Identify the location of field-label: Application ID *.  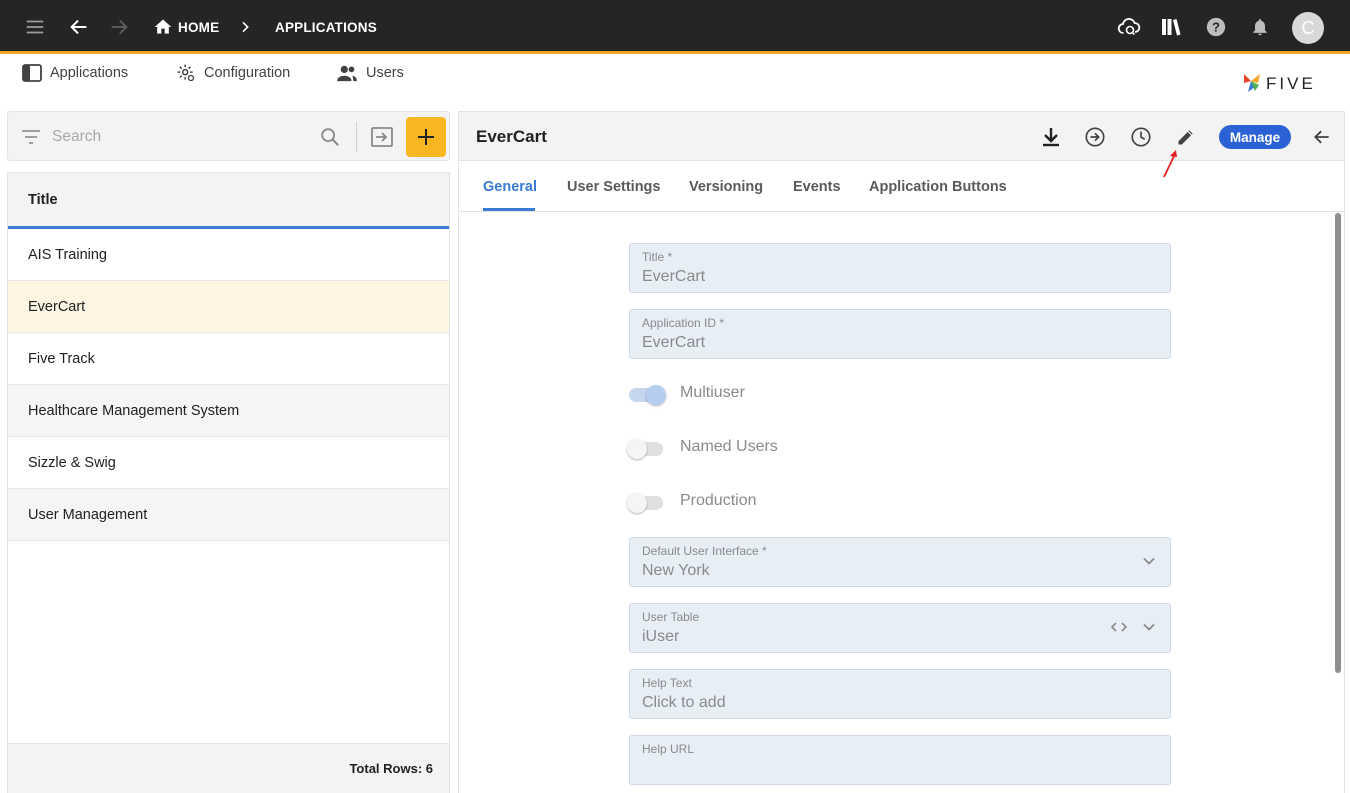
(683, 323).